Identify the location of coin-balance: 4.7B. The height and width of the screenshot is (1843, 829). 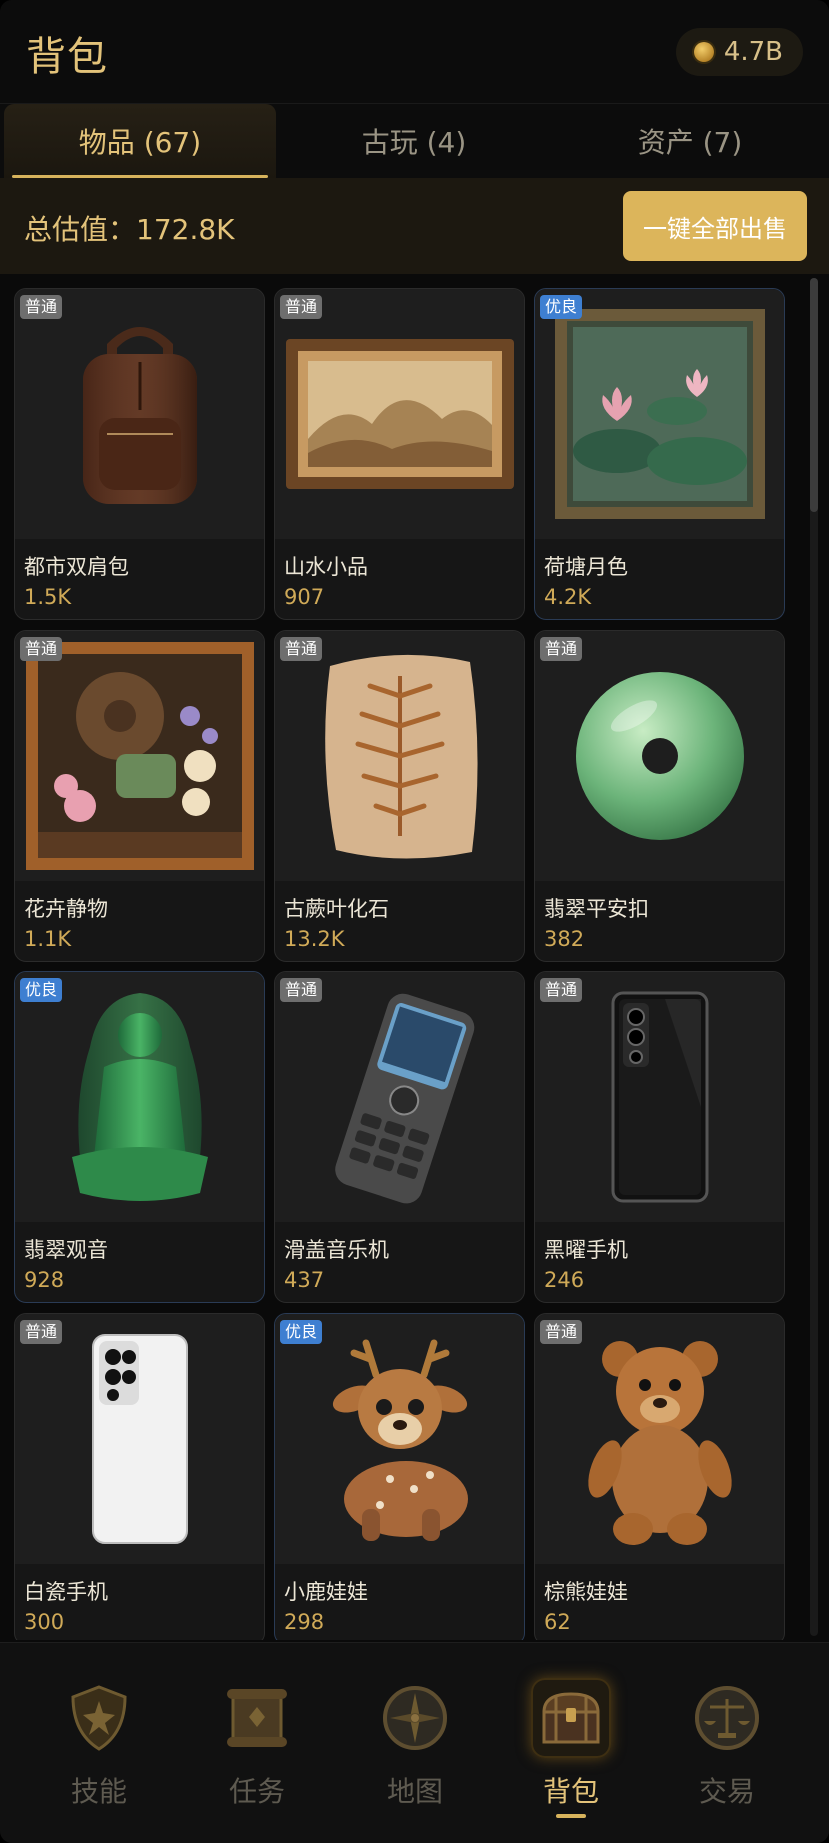
(739, 52).